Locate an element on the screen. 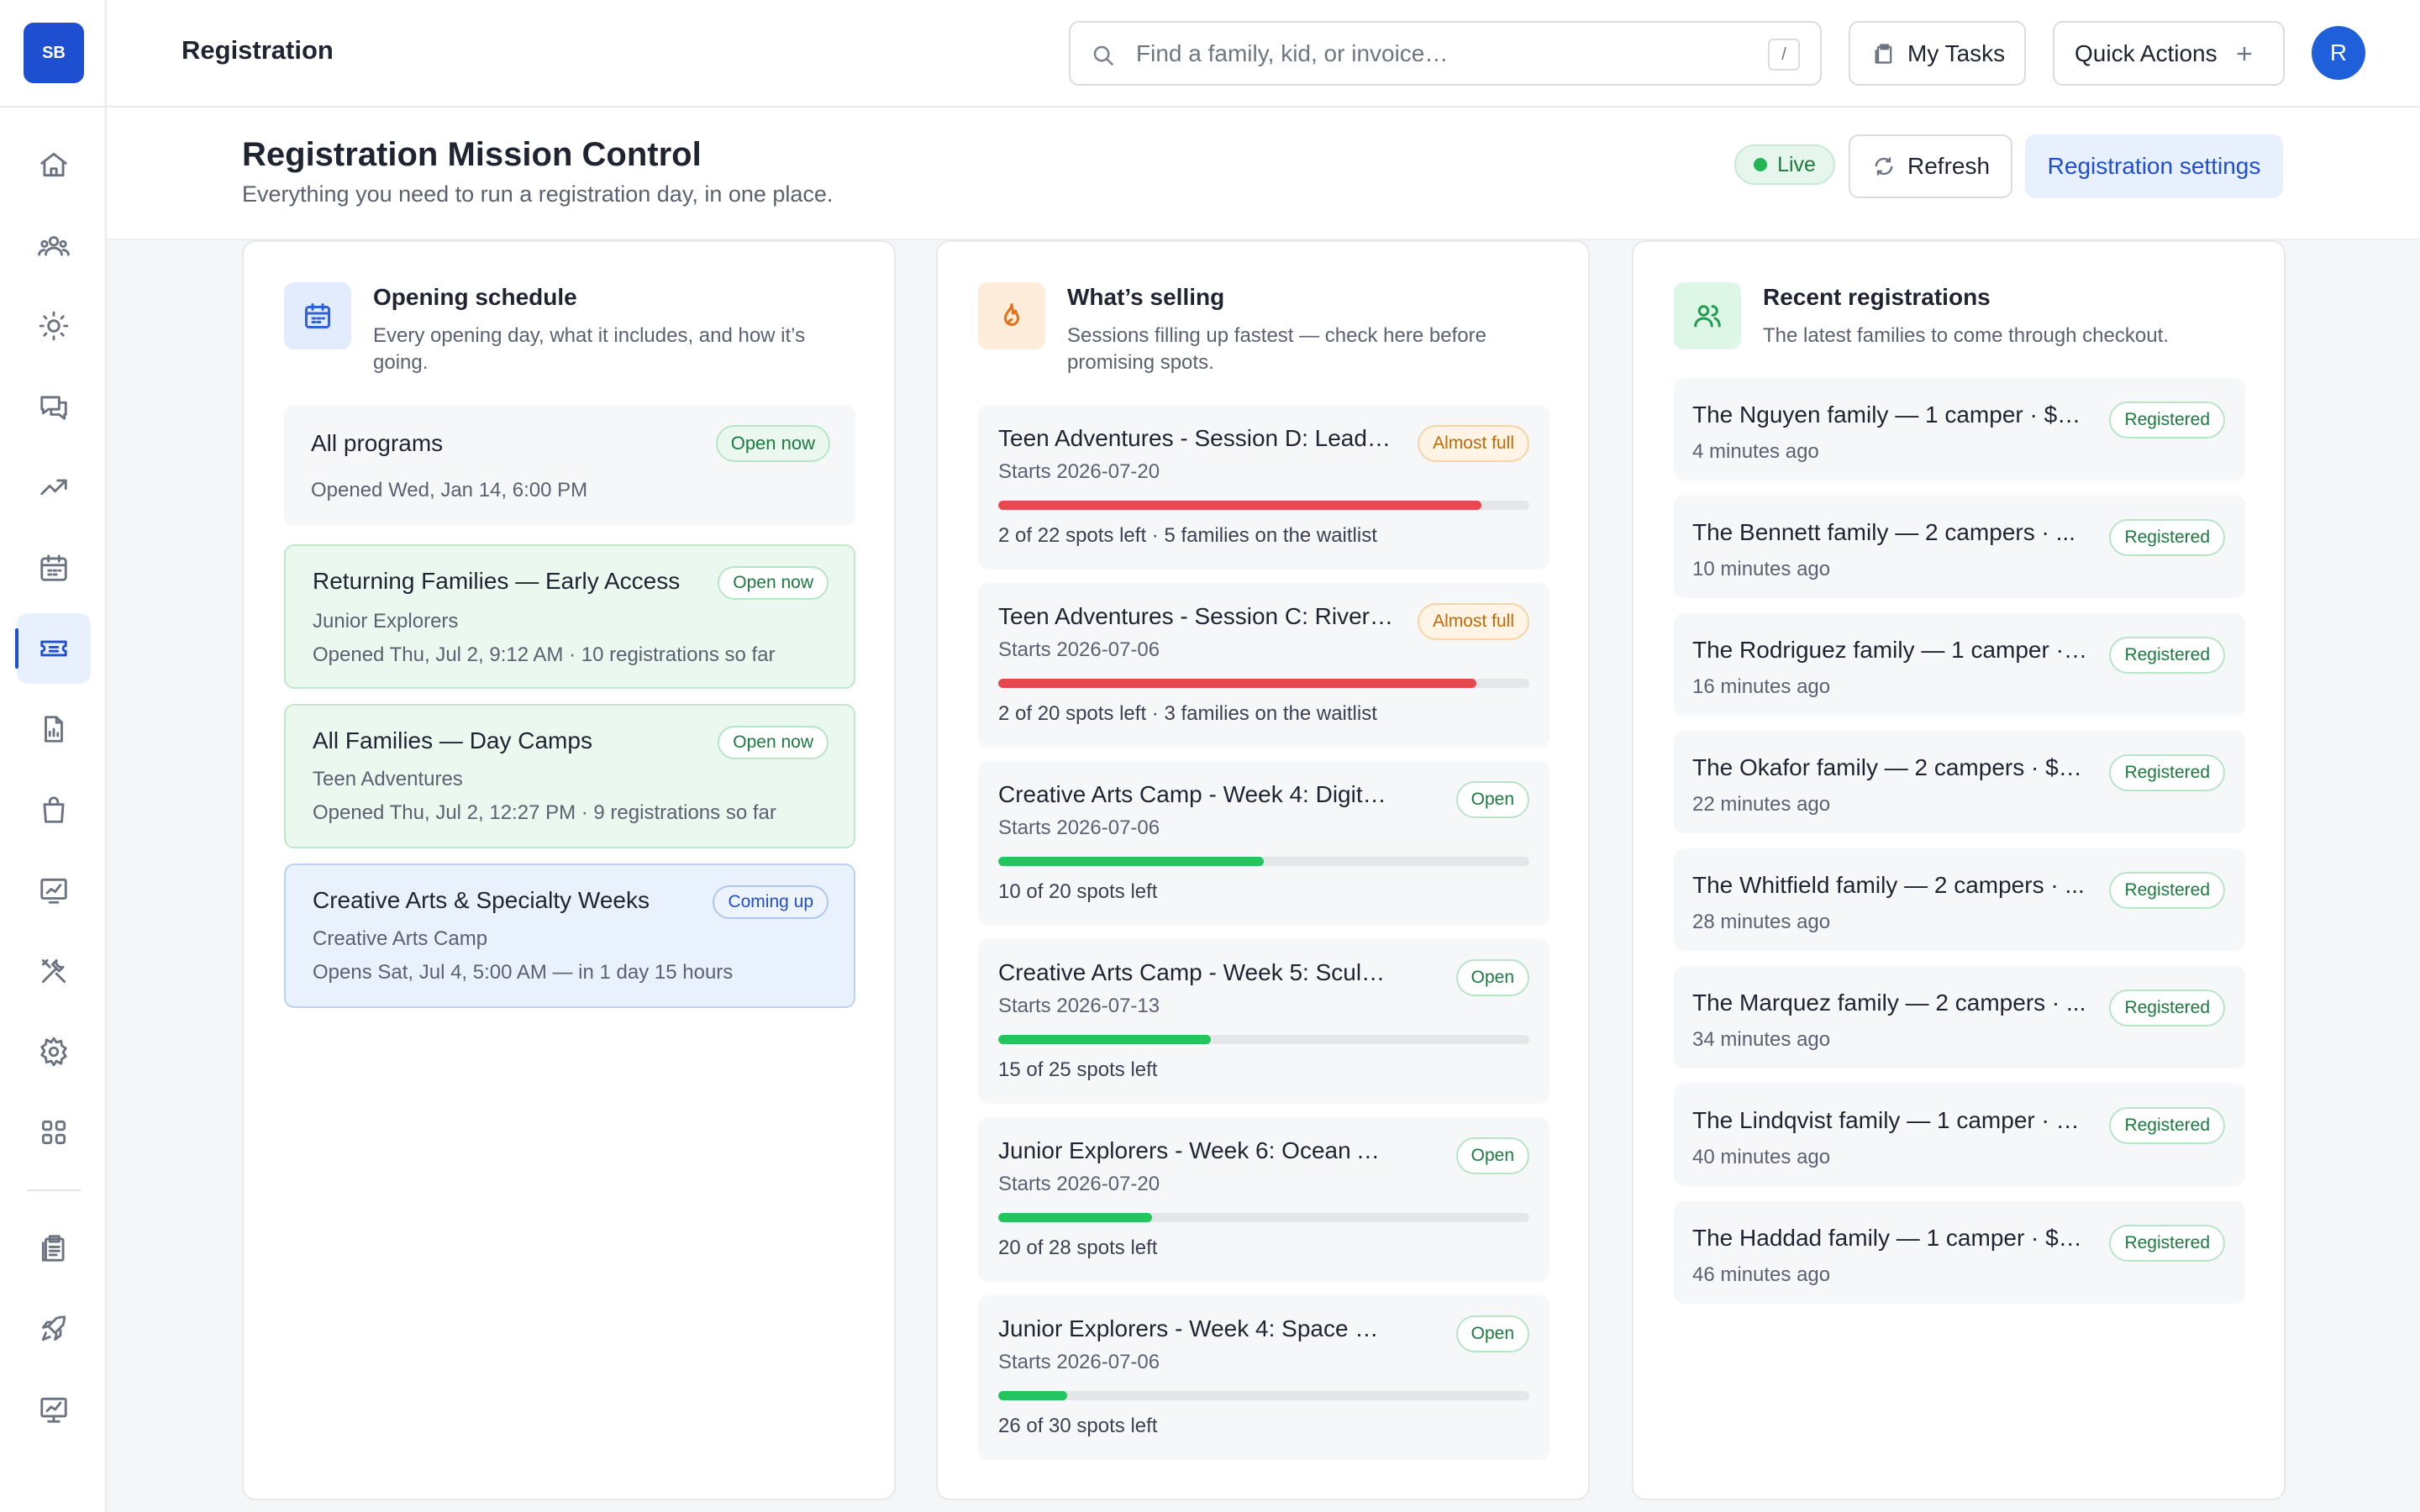 The image size is (2420, 1512). status-badge: Almost full is located at coordinates (1473, 621).